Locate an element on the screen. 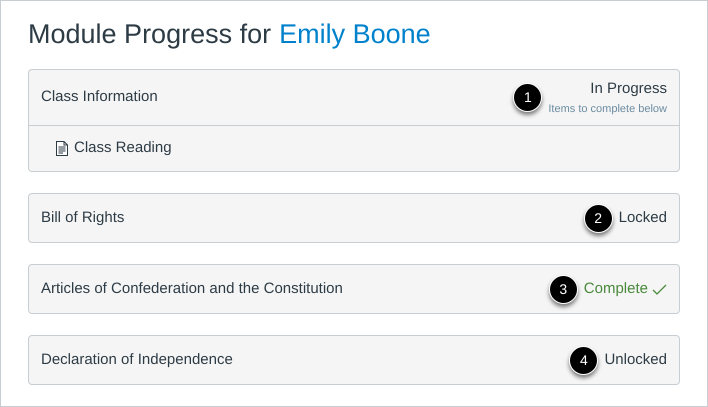 The height and width of the screenshot is (407, 708). status-hint: Items to complete below is located at coordinates (607, 109).